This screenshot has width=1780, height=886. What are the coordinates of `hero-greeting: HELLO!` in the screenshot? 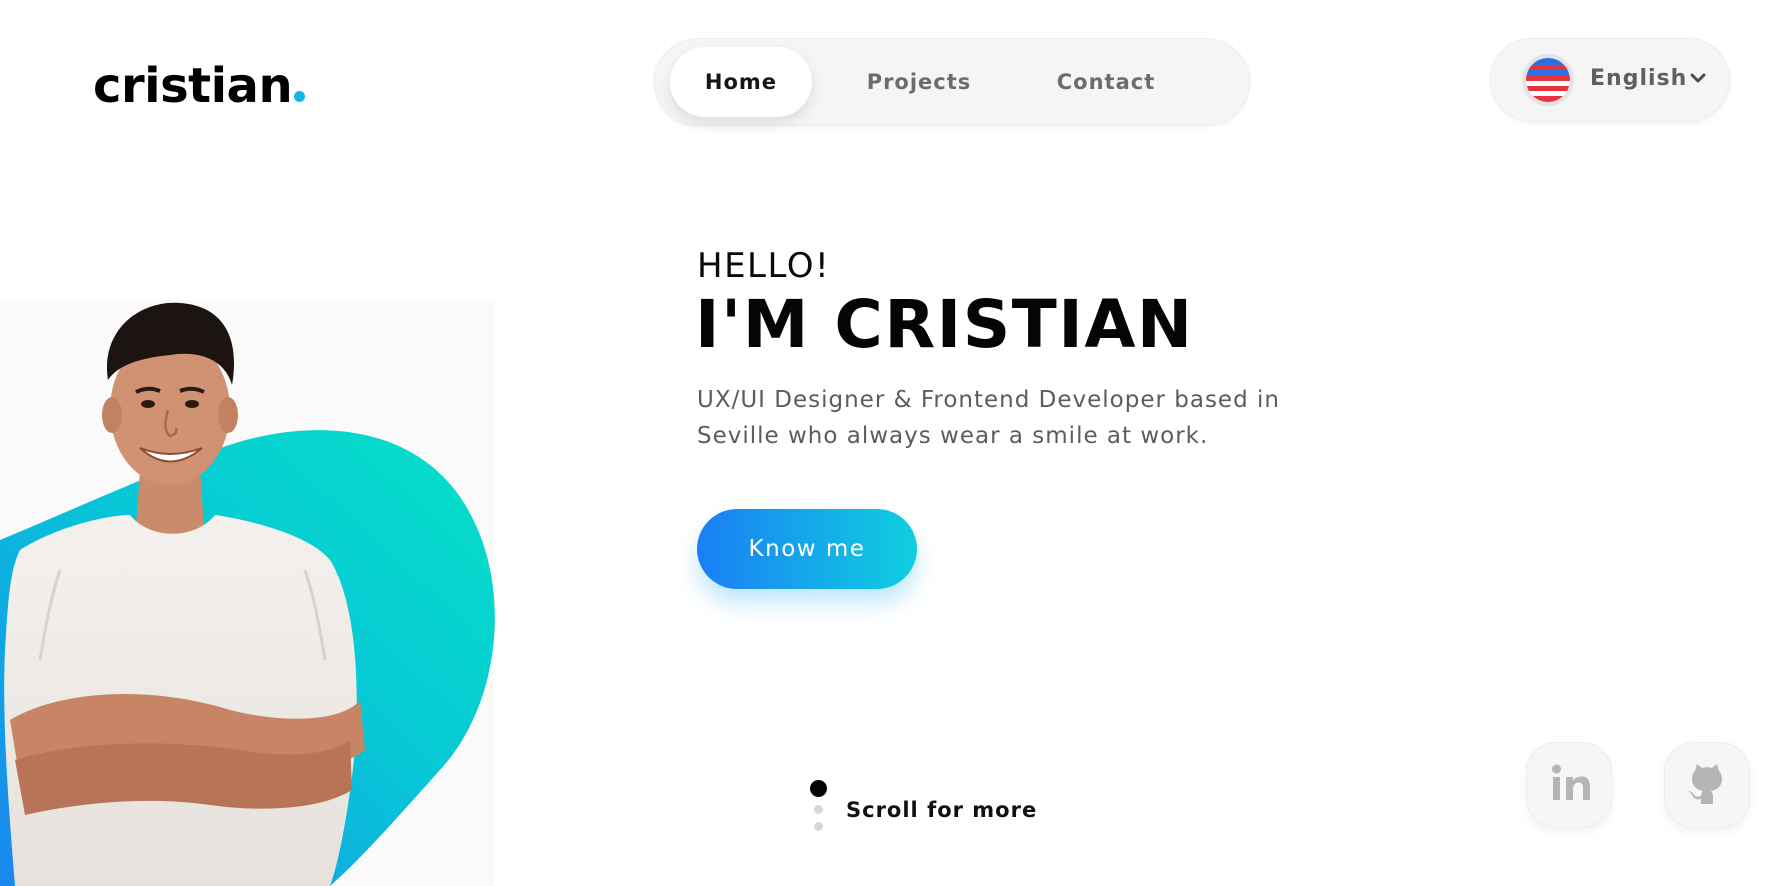 It's located at (764, 266).